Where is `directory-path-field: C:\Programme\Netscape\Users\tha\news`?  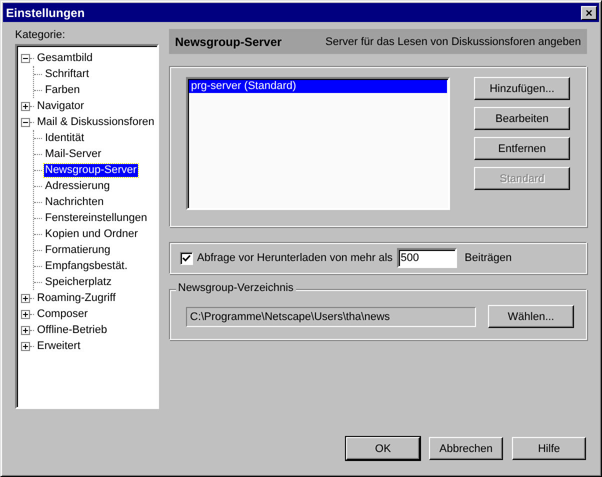 directory-path-field: C:\Programme\Netscape\Users\tha\news is located at coordinates (331, 316).